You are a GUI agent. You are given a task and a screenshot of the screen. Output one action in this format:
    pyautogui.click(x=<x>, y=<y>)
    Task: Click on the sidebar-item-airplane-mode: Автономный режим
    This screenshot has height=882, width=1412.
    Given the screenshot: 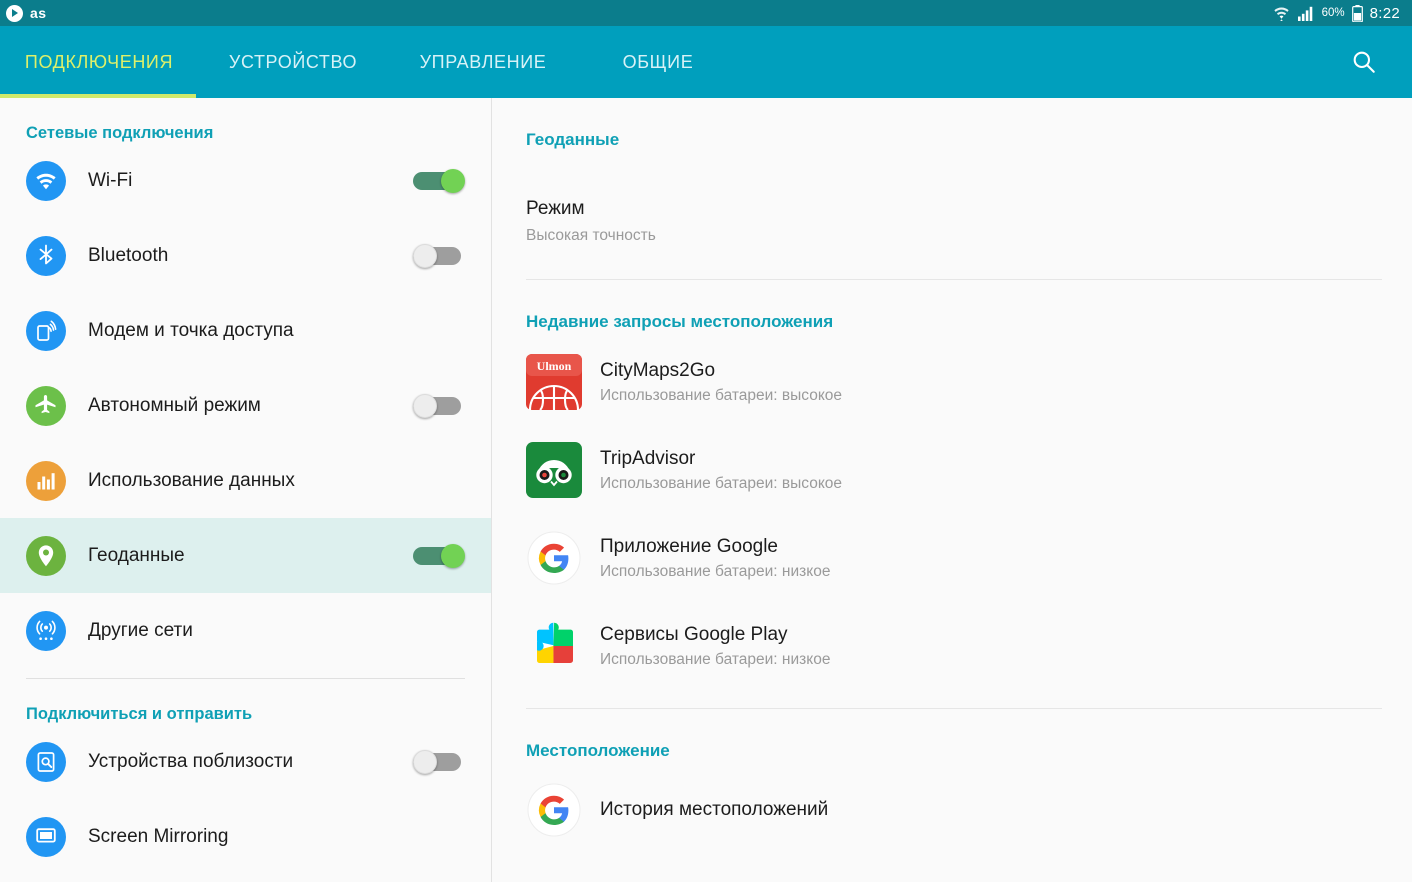 What is the action you would take?
    pyautogui.click(x=245, y=405)
    